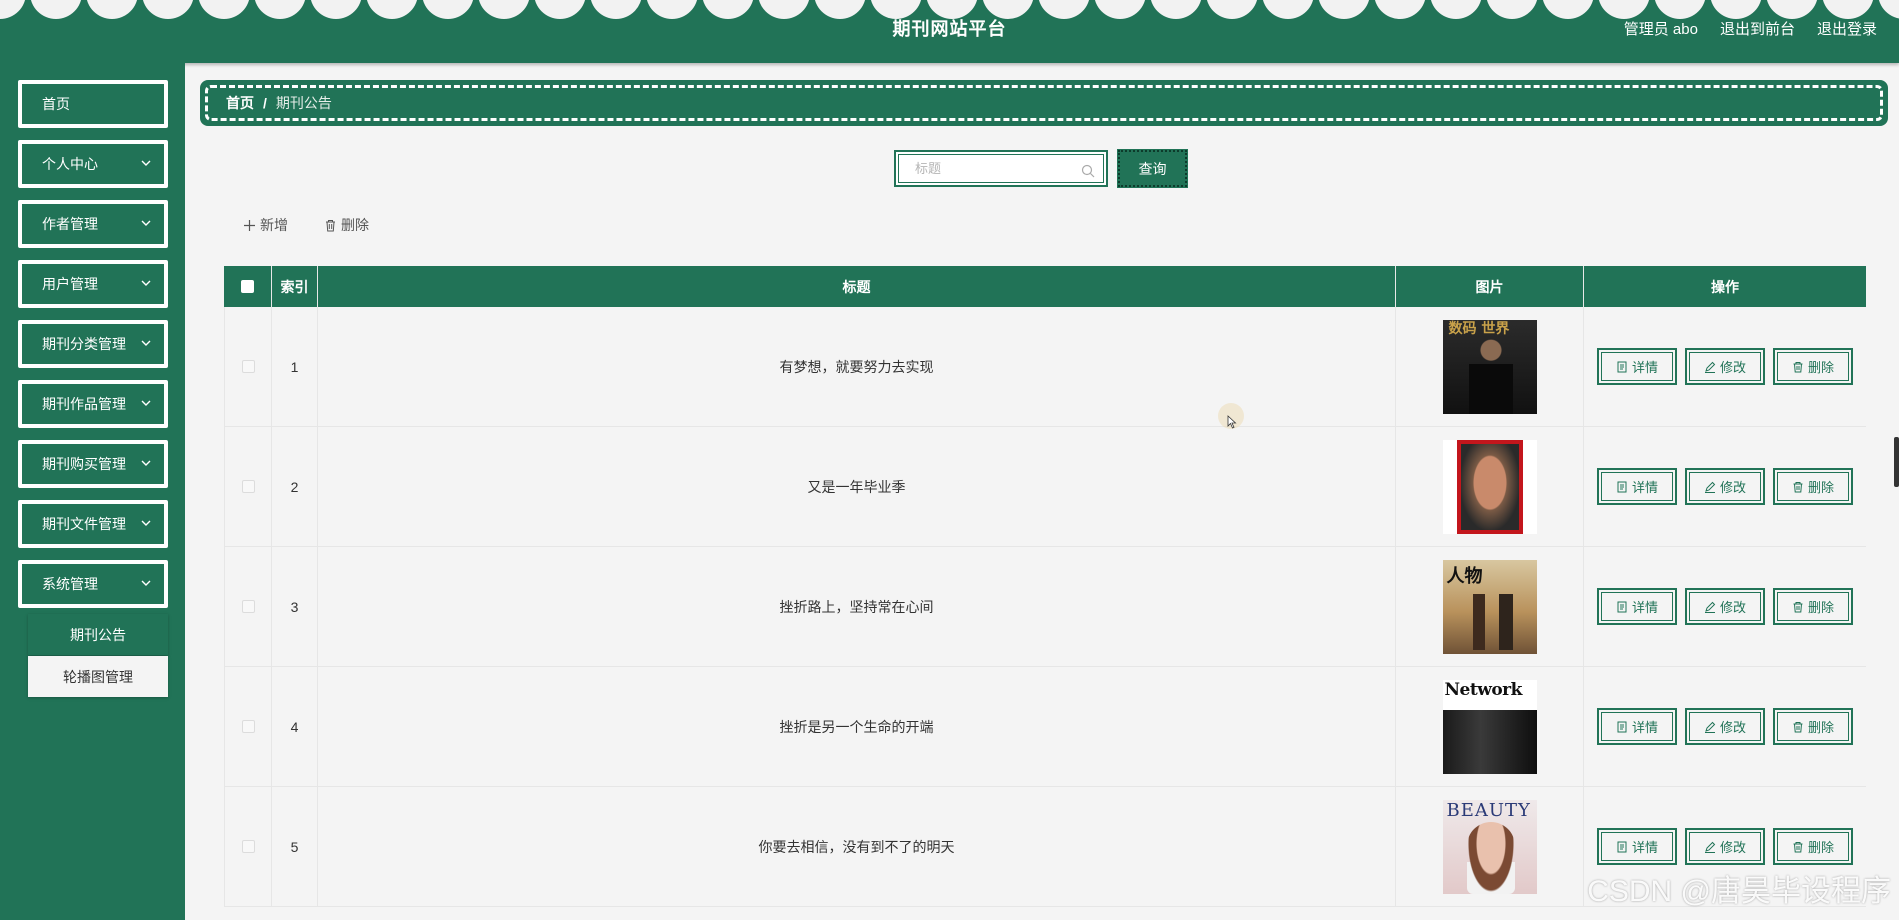 The height and width of the screenshot is (920, 1899). I want to click on sidebar-item-journal-works: 期刊作品管理, so click(93, 404).